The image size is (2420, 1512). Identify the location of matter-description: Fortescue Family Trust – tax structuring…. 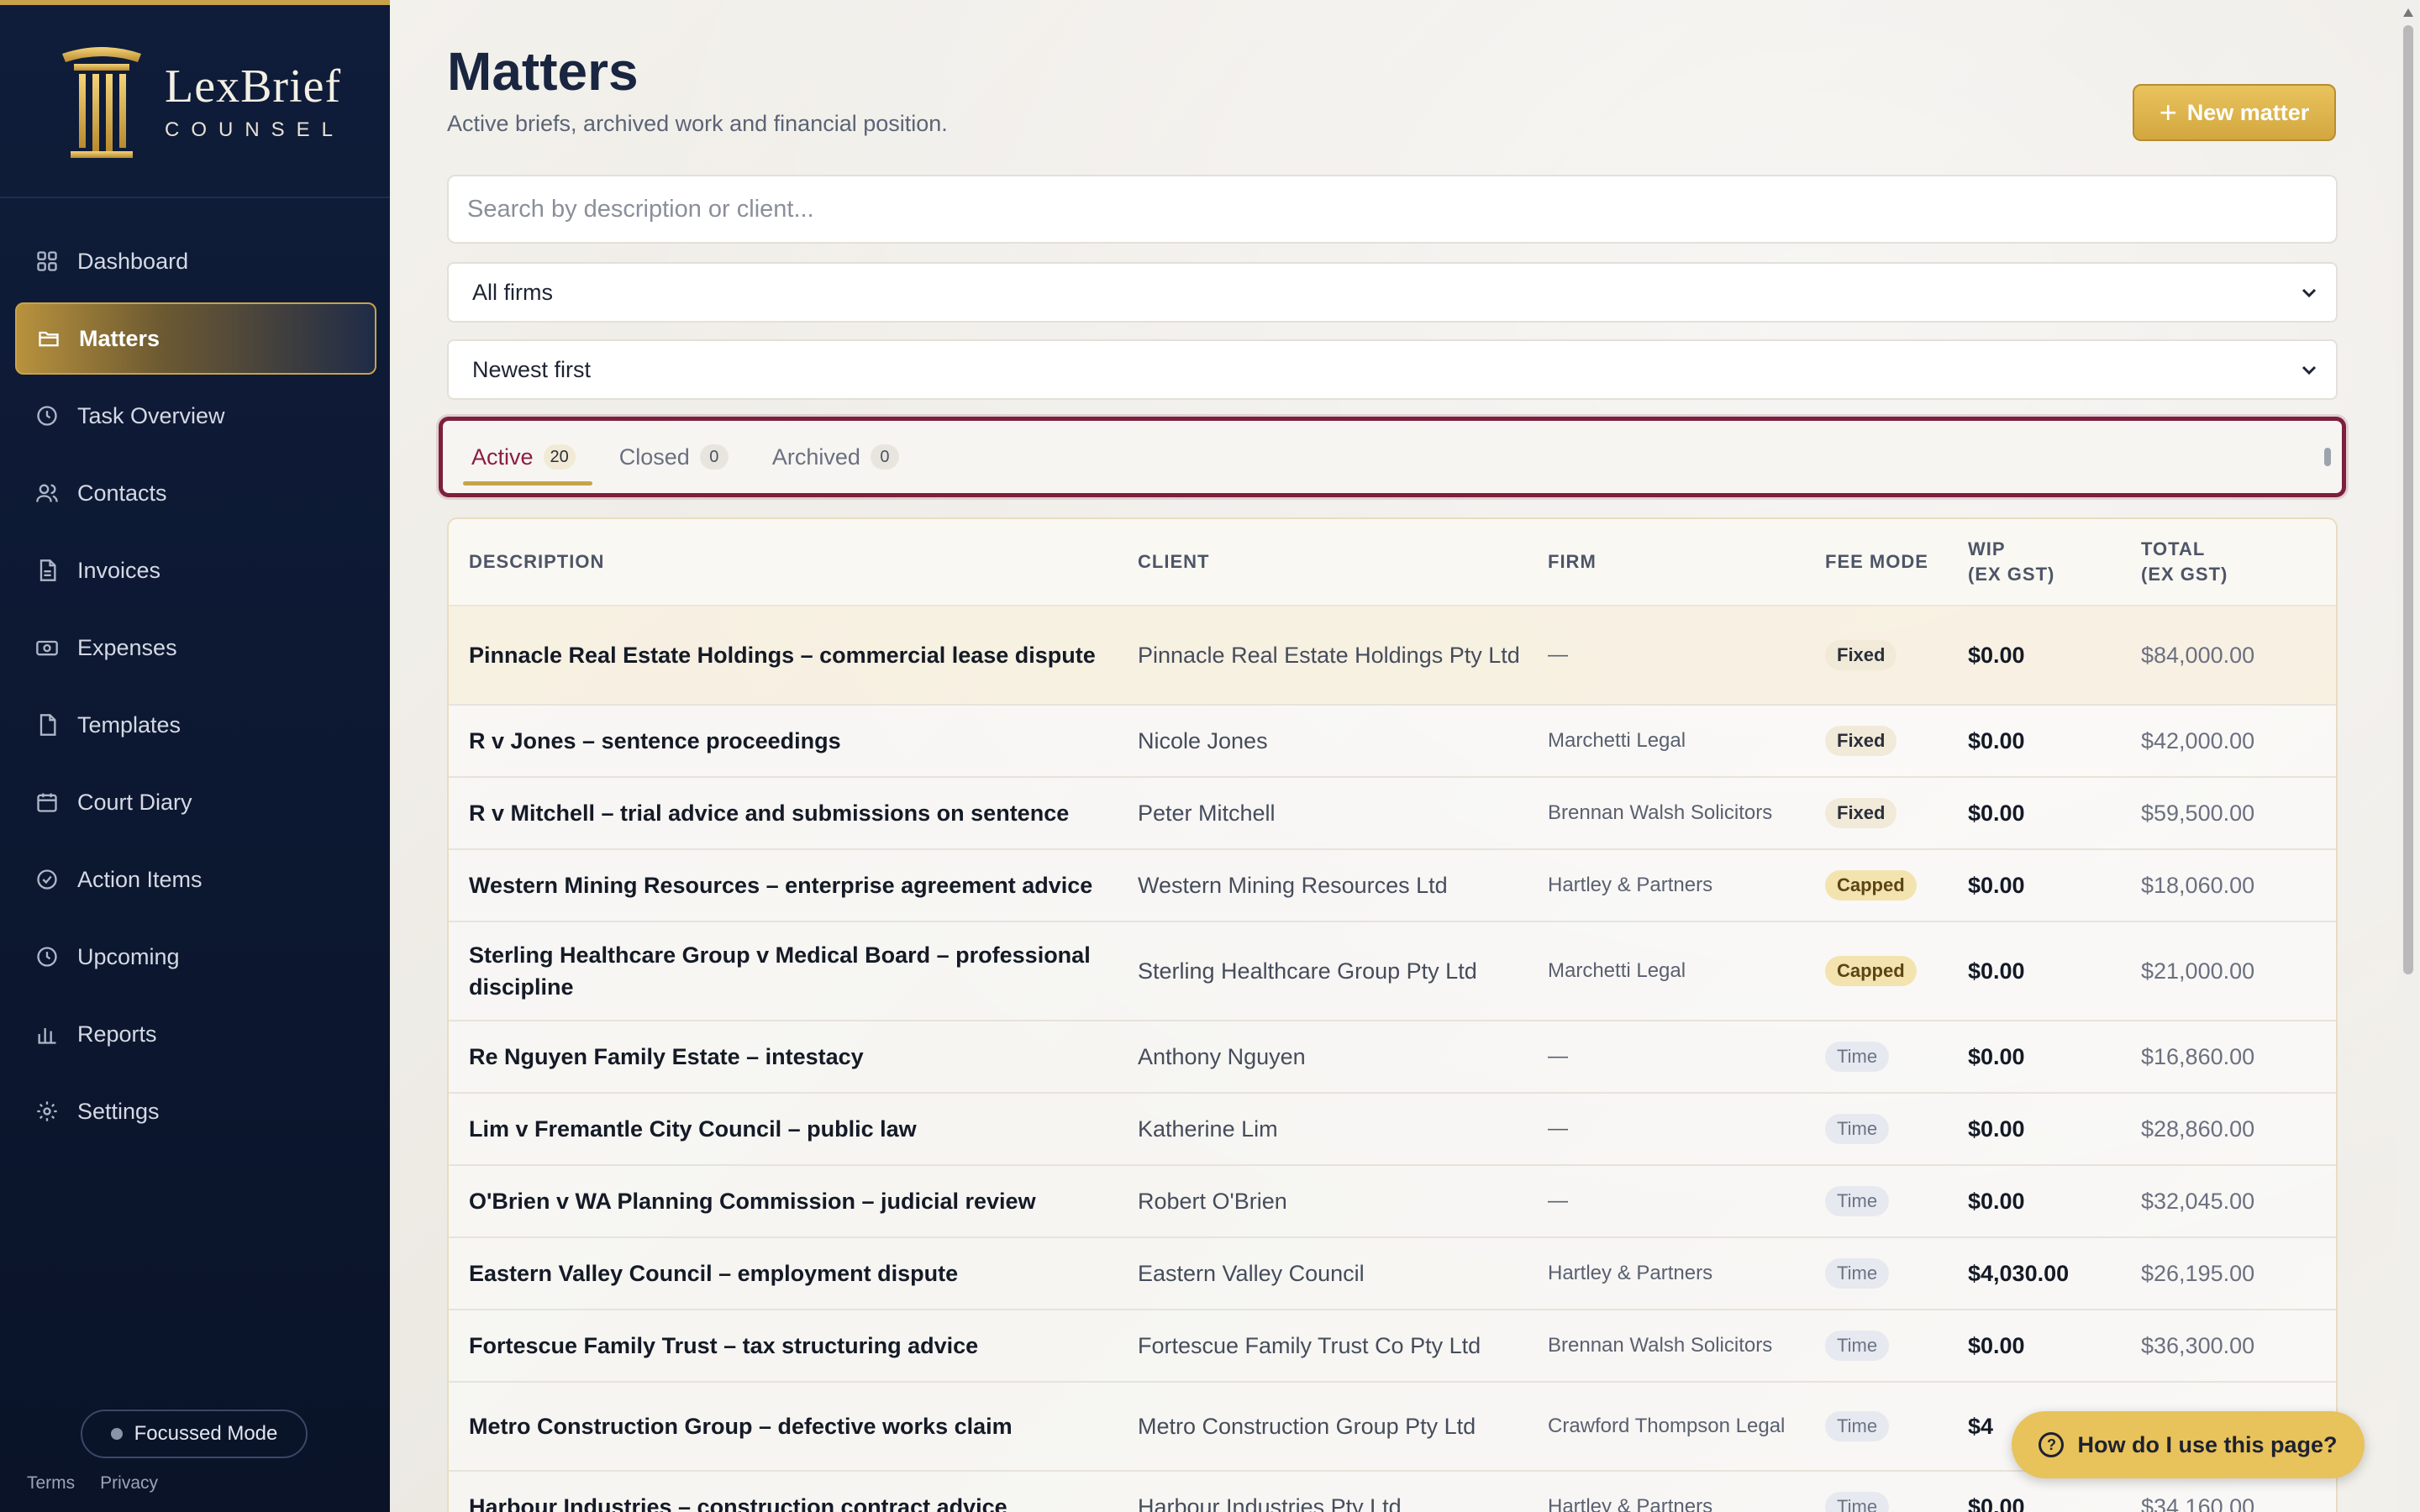
(724, 1345).